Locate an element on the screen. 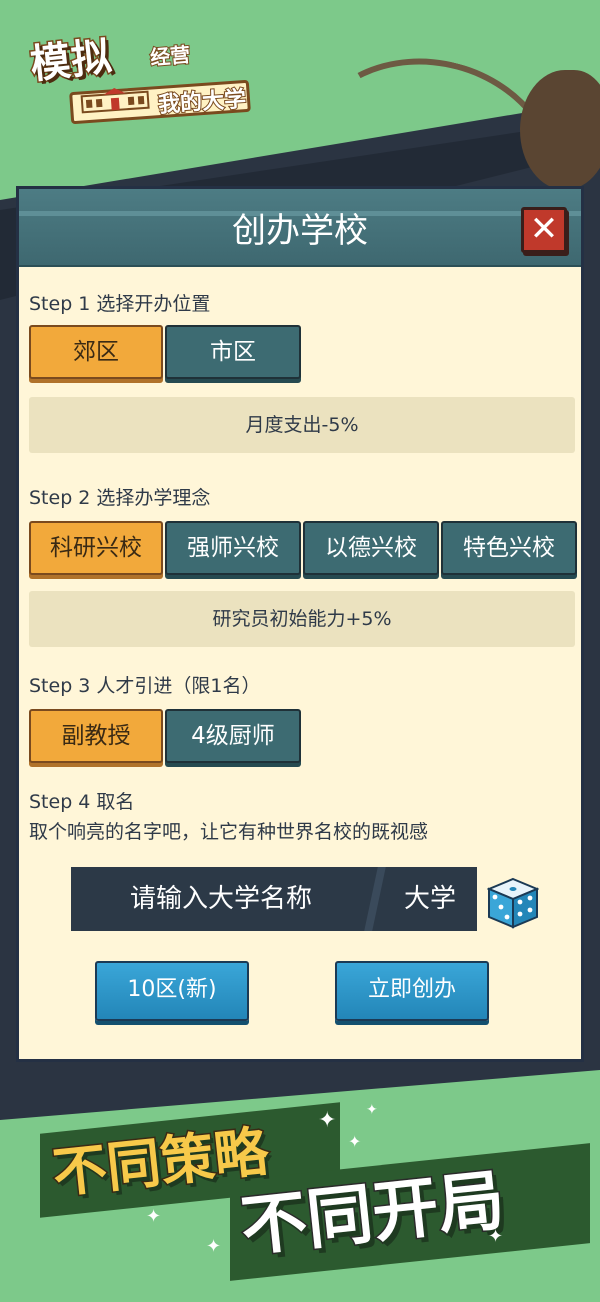  logo-title-small-b: 我的大学 is located at coordinates (202, 102).